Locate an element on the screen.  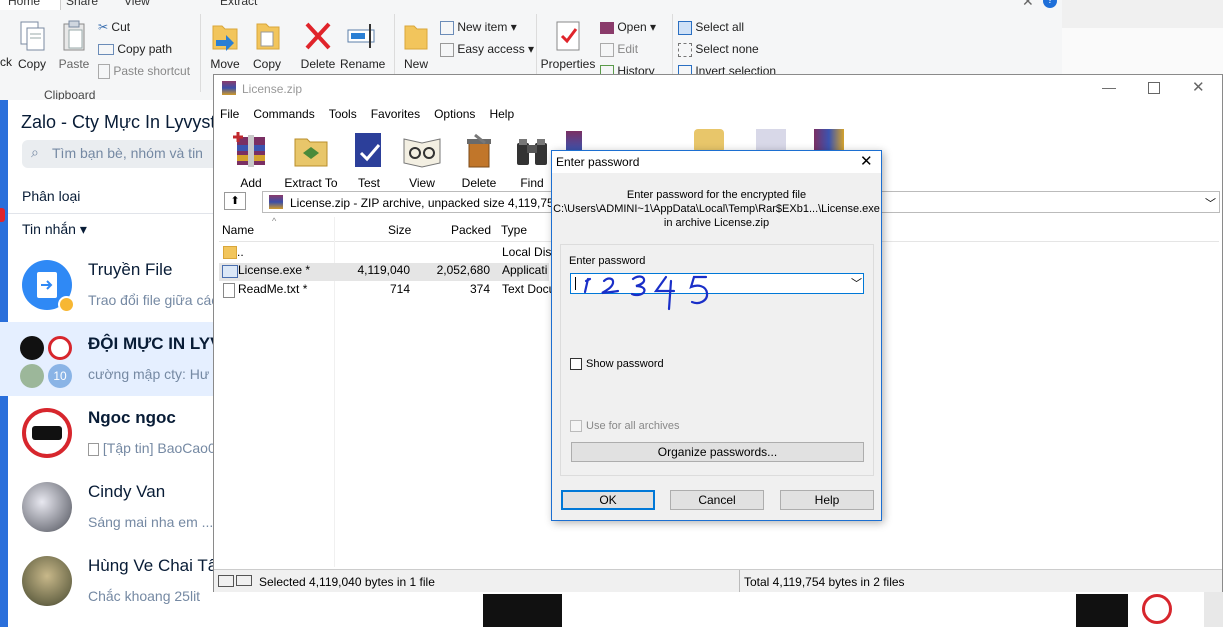
edit-button: Edit is located at coordinates (619, 49).